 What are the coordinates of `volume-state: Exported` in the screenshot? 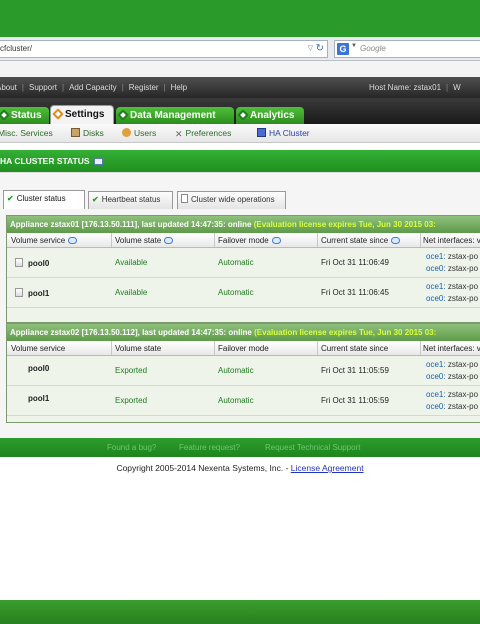 It's located at (131, 400).